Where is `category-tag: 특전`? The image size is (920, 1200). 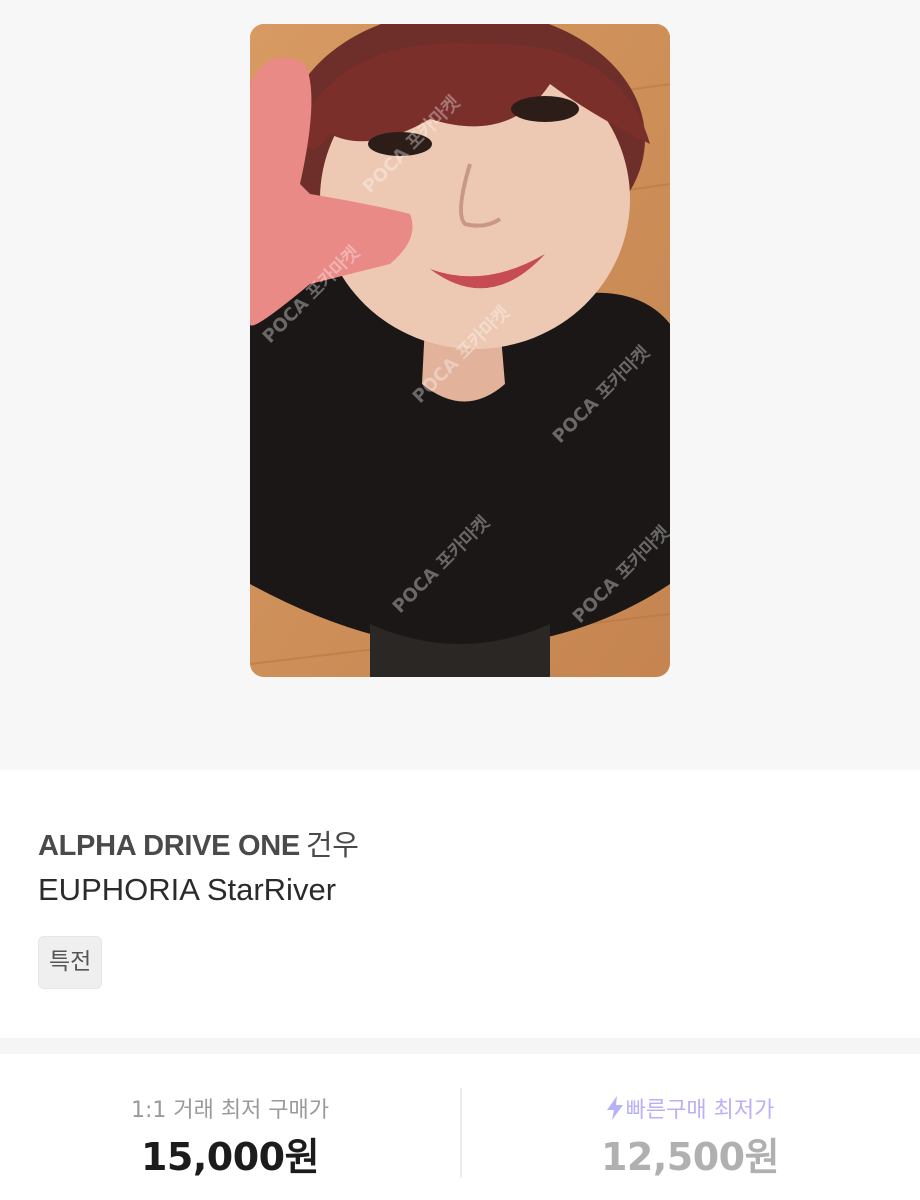
category-tag: 특전 is located at coordinates (70, 962).